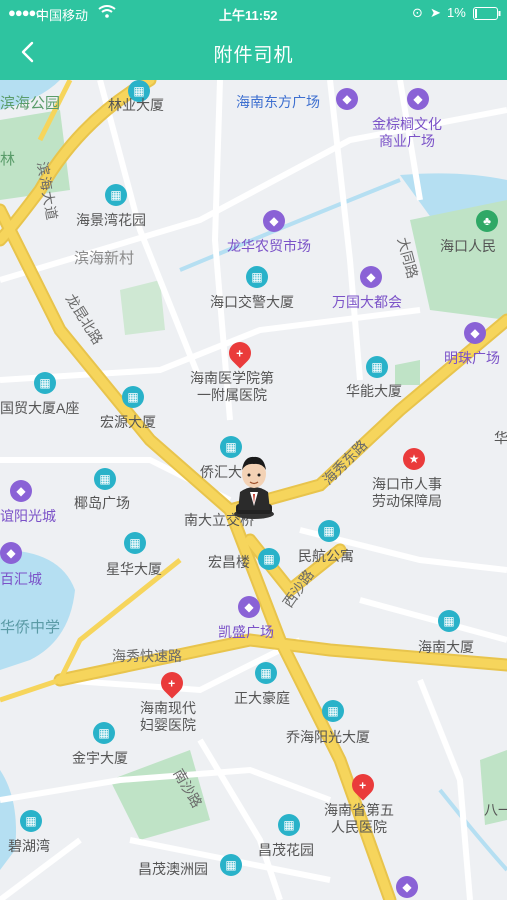  Describe the element at coordinates (39, 408) in the screenshot. I see `poi-label: 国贸大厦A座` at that location.